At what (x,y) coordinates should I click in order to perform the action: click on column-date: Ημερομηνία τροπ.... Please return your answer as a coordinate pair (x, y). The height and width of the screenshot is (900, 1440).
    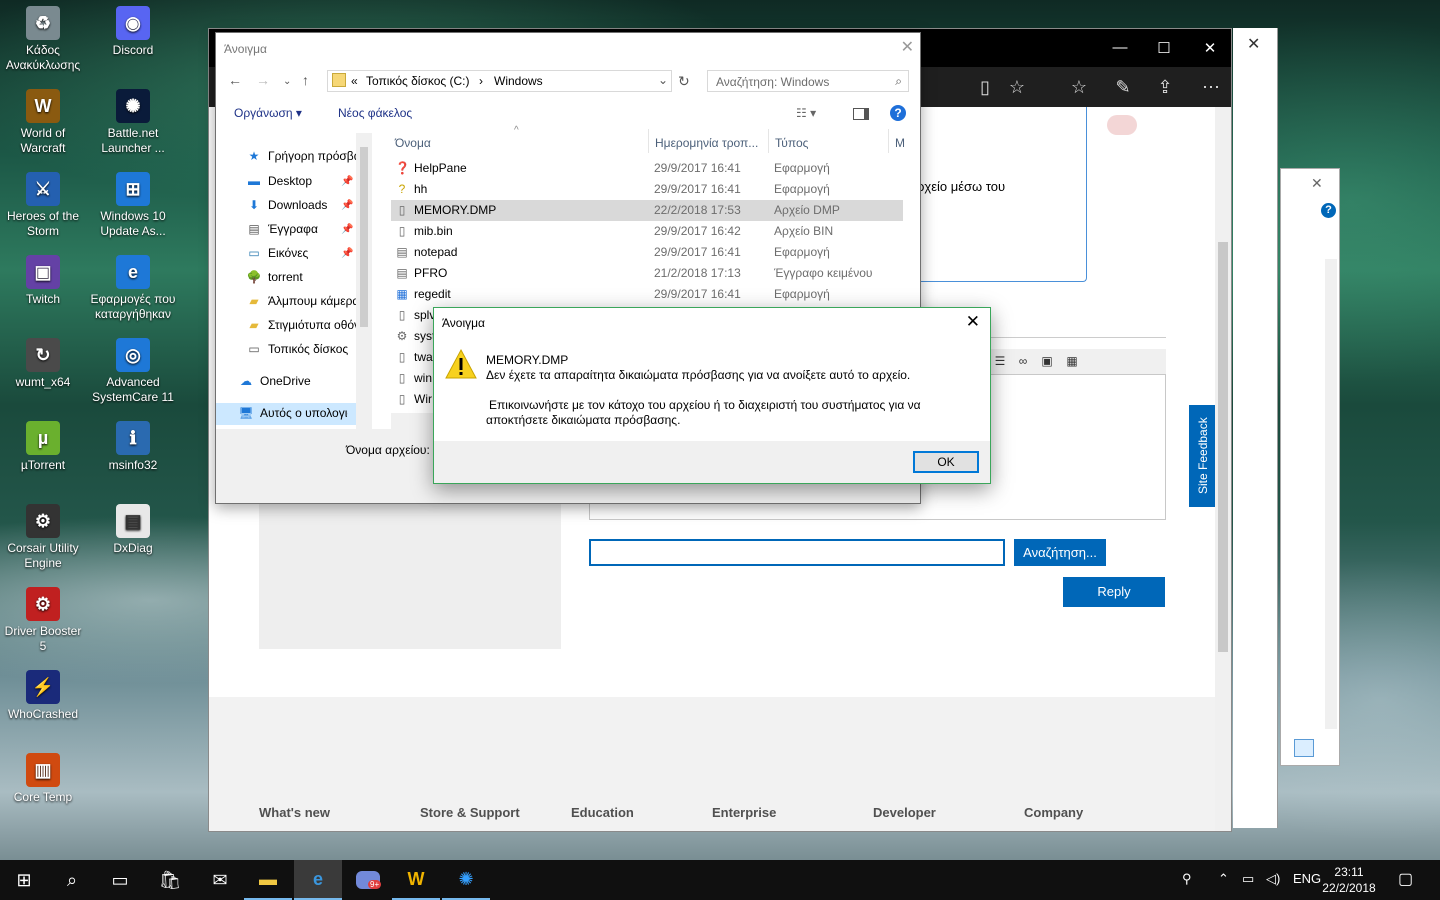
    Looking at the image, I should click on (706, 143).